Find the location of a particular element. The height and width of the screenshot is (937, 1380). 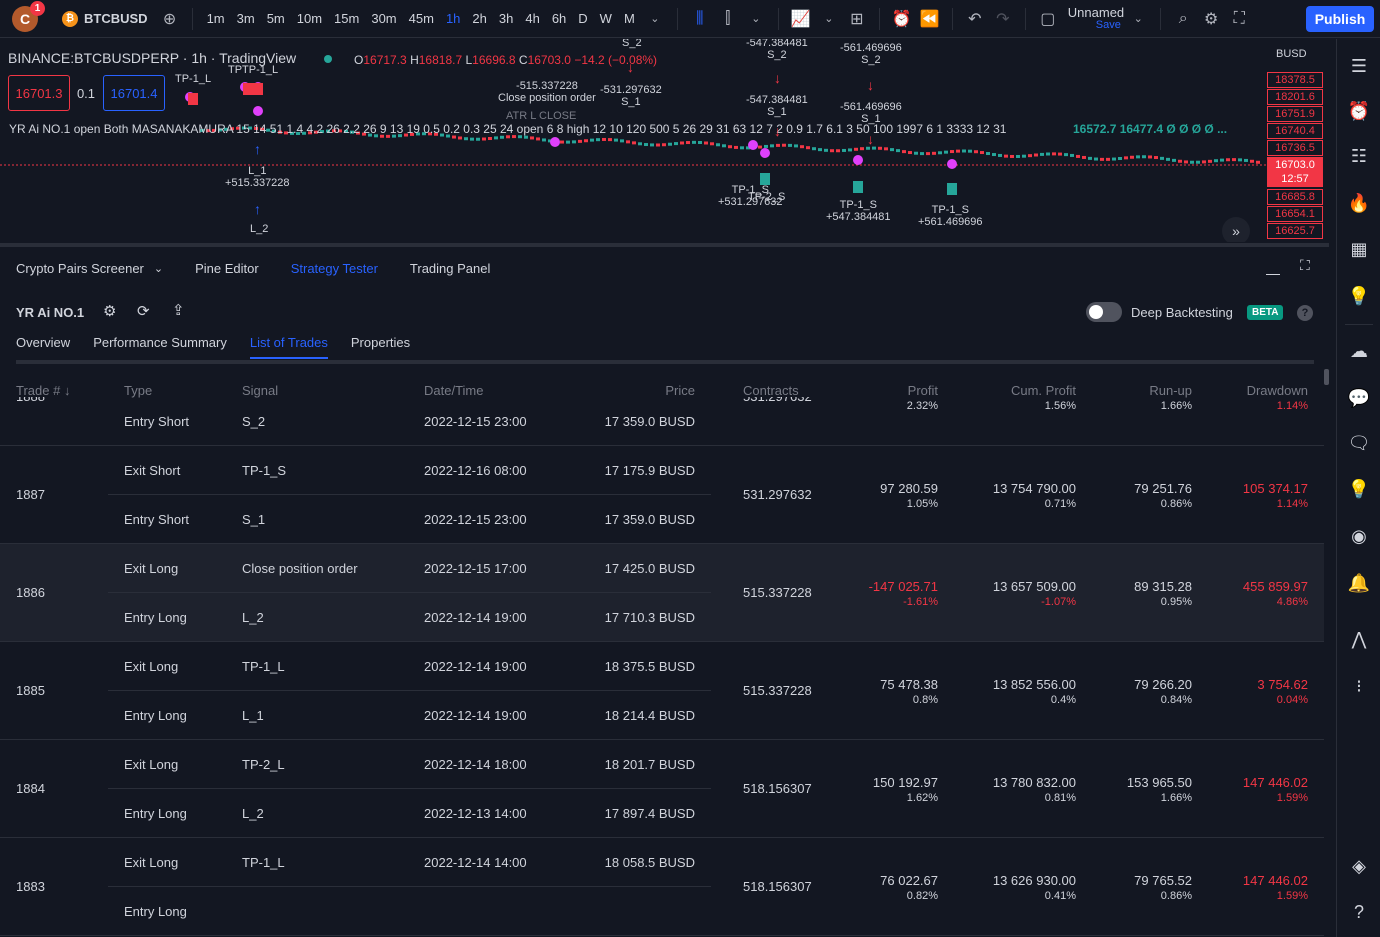

export-icon: ⇪ is located at coordinates (178, 310).